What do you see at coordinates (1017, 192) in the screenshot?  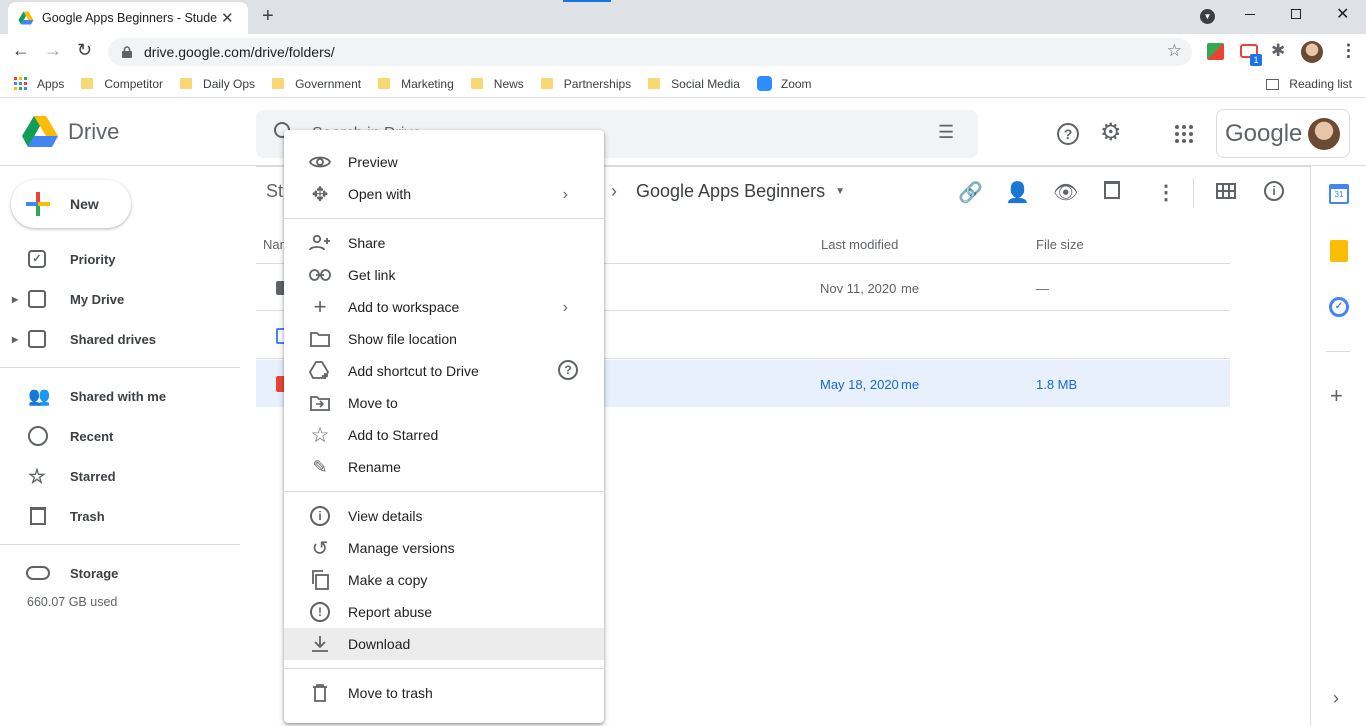 I see `share-icon: 👤` at bounding box center [1017, 192].